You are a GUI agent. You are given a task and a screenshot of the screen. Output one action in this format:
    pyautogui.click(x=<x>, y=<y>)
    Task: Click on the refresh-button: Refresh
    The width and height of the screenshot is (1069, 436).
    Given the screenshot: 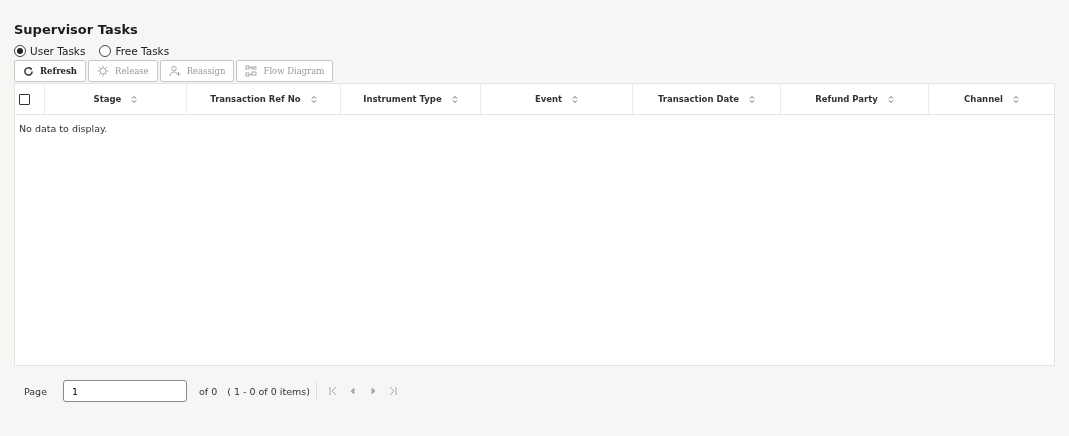 What is the action you would take?
    pyautogui.click(x=50, y=71)
    